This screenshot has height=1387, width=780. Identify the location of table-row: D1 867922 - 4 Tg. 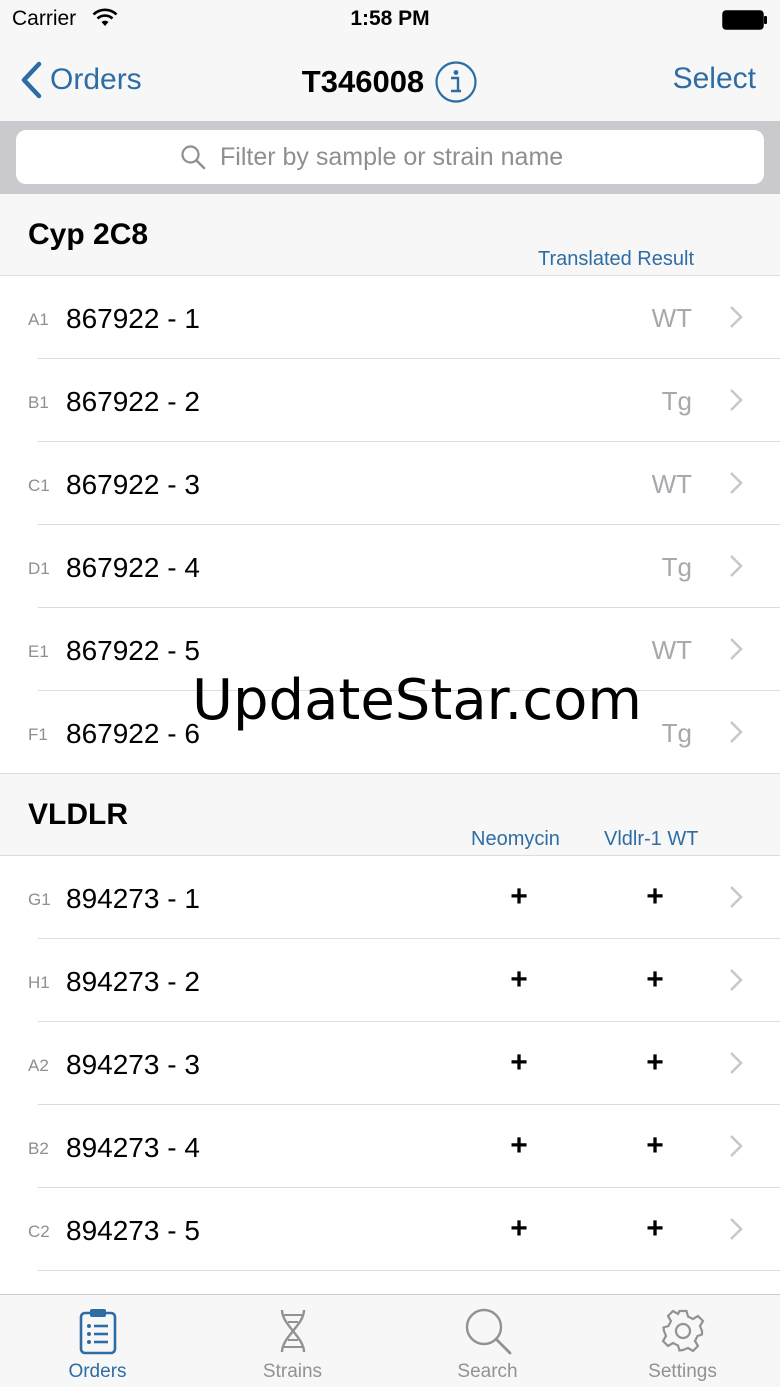
(390, 566).